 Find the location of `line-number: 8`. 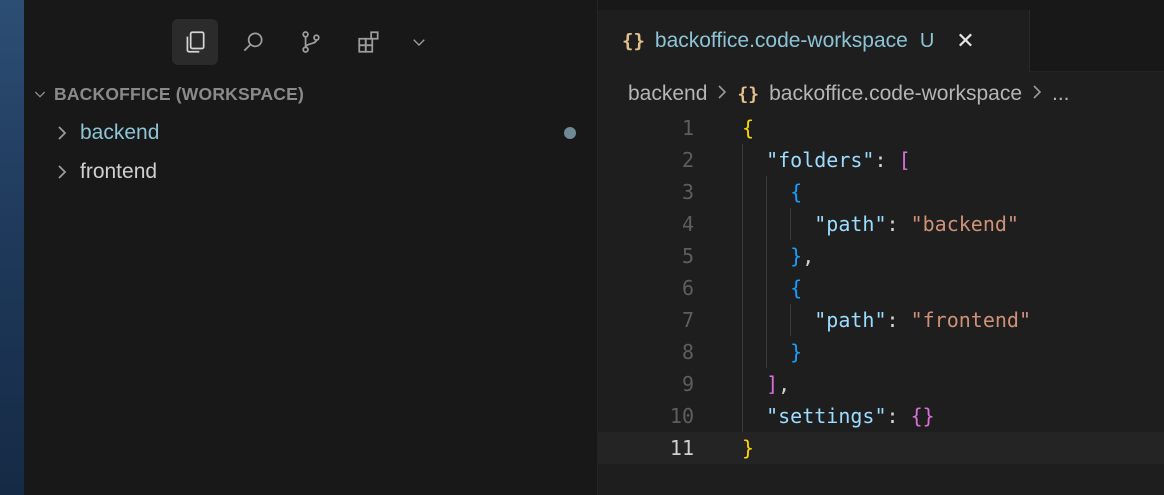

line-number: 8 is located at coordinates (687, 352).